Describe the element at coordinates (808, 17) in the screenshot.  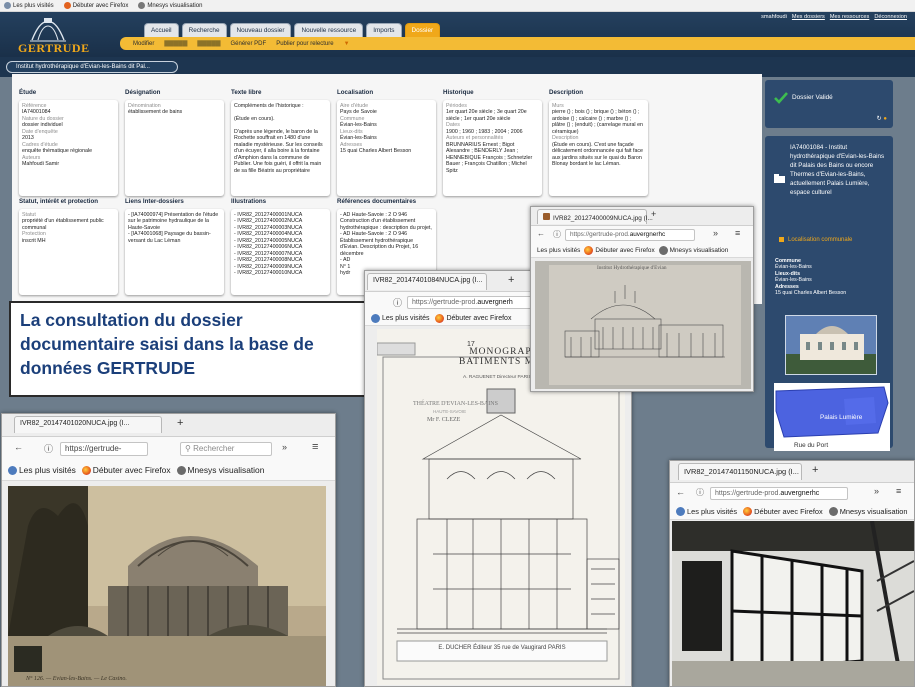
I see `link-mes-dossiers: Mes dossiers` at that location.